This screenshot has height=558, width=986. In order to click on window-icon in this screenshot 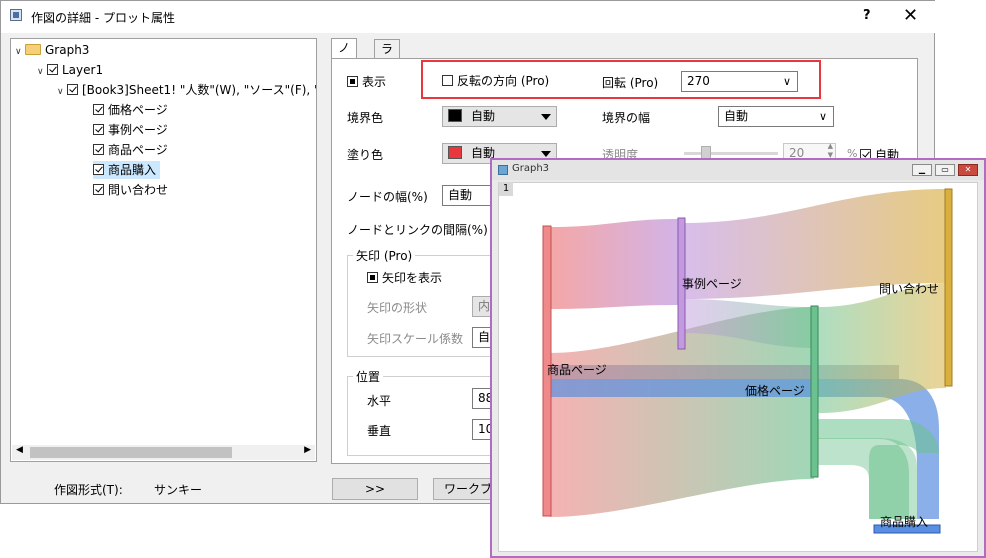, I will do `click(16, 15)`.